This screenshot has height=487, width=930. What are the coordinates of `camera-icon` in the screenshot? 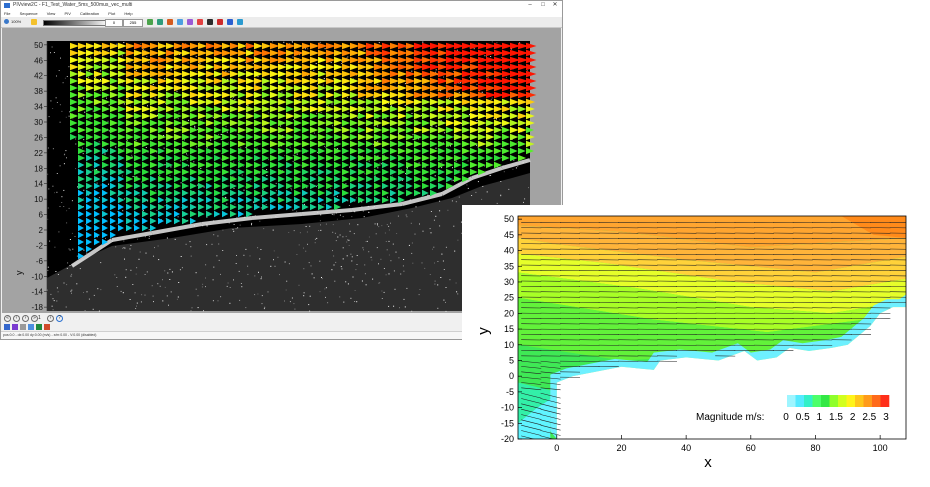 It's located at (210, 22).